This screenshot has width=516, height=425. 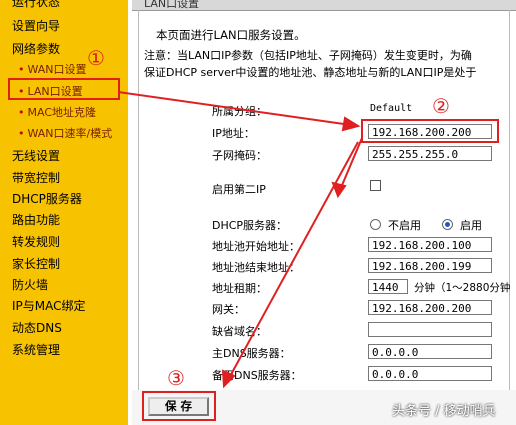 What do you see at coordinates (351, 164) in the screenshot?
I see `arrow-to-dhcp` at bounding box center [351, 164].